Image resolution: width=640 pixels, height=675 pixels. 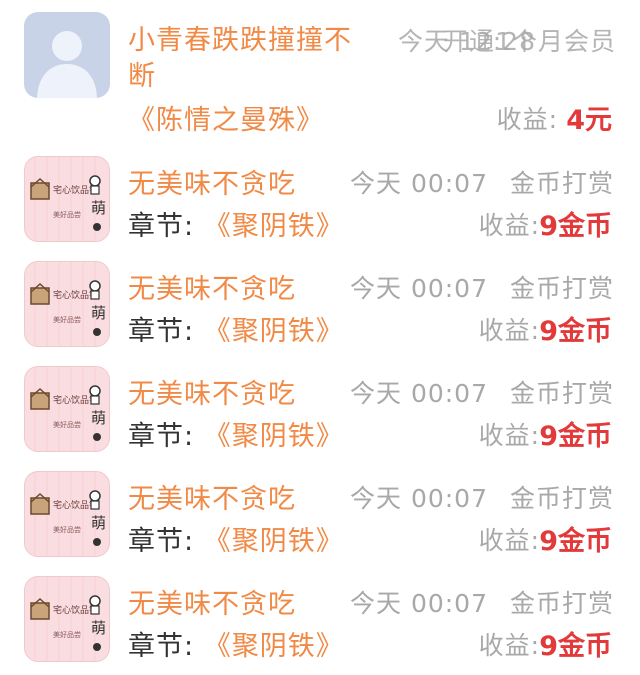 I want to click on earnings-value: 4元, so click(x=589, y=120).